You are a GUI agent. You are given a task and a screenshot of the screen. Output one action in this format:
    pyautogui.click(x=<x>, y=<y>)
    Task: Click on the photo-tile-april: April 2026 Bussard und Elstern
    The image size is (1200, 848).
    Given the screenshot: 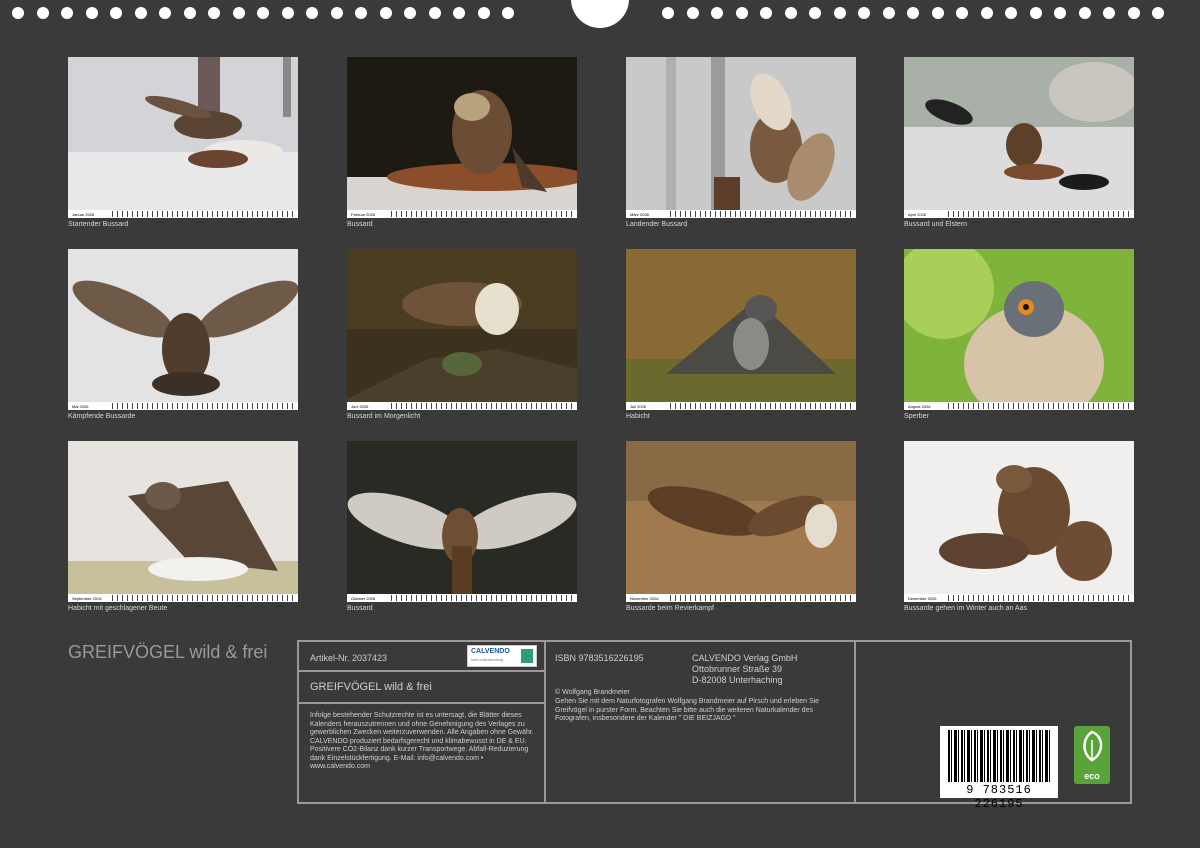 What is the action you would take?
    pyautogui.click(x=1019, y=142)
    